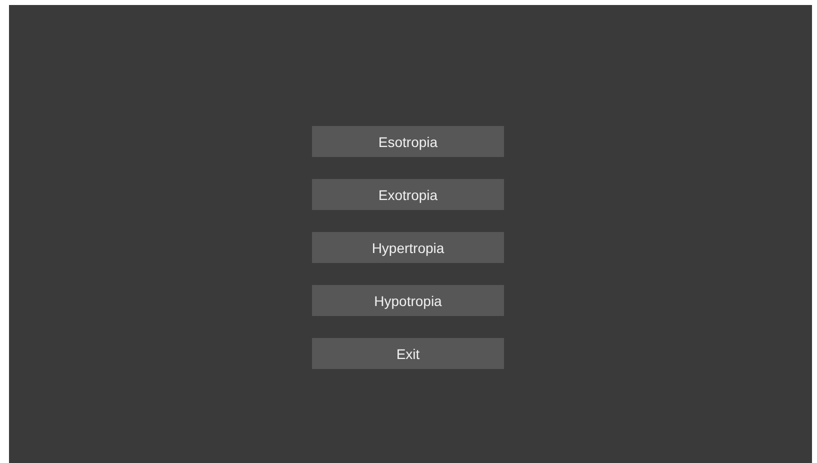 Image resolution: width=817 pixels, height=463 pixels. What do you see at coordinates (408, 194) in the screenshot?
I see `menu-button: Exotropia` at bounding box center [408, 194].